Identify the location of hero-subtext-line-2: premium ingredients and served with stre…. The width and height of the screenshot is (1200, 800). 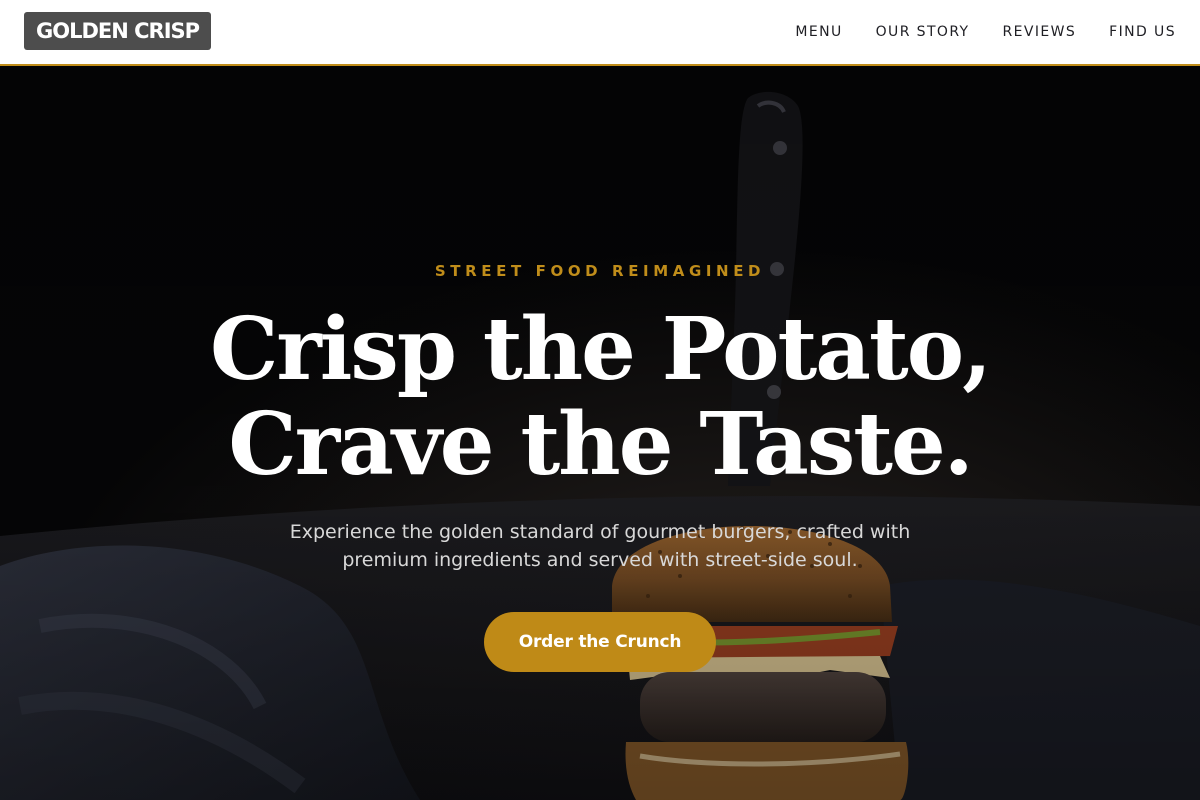
(600, 560).